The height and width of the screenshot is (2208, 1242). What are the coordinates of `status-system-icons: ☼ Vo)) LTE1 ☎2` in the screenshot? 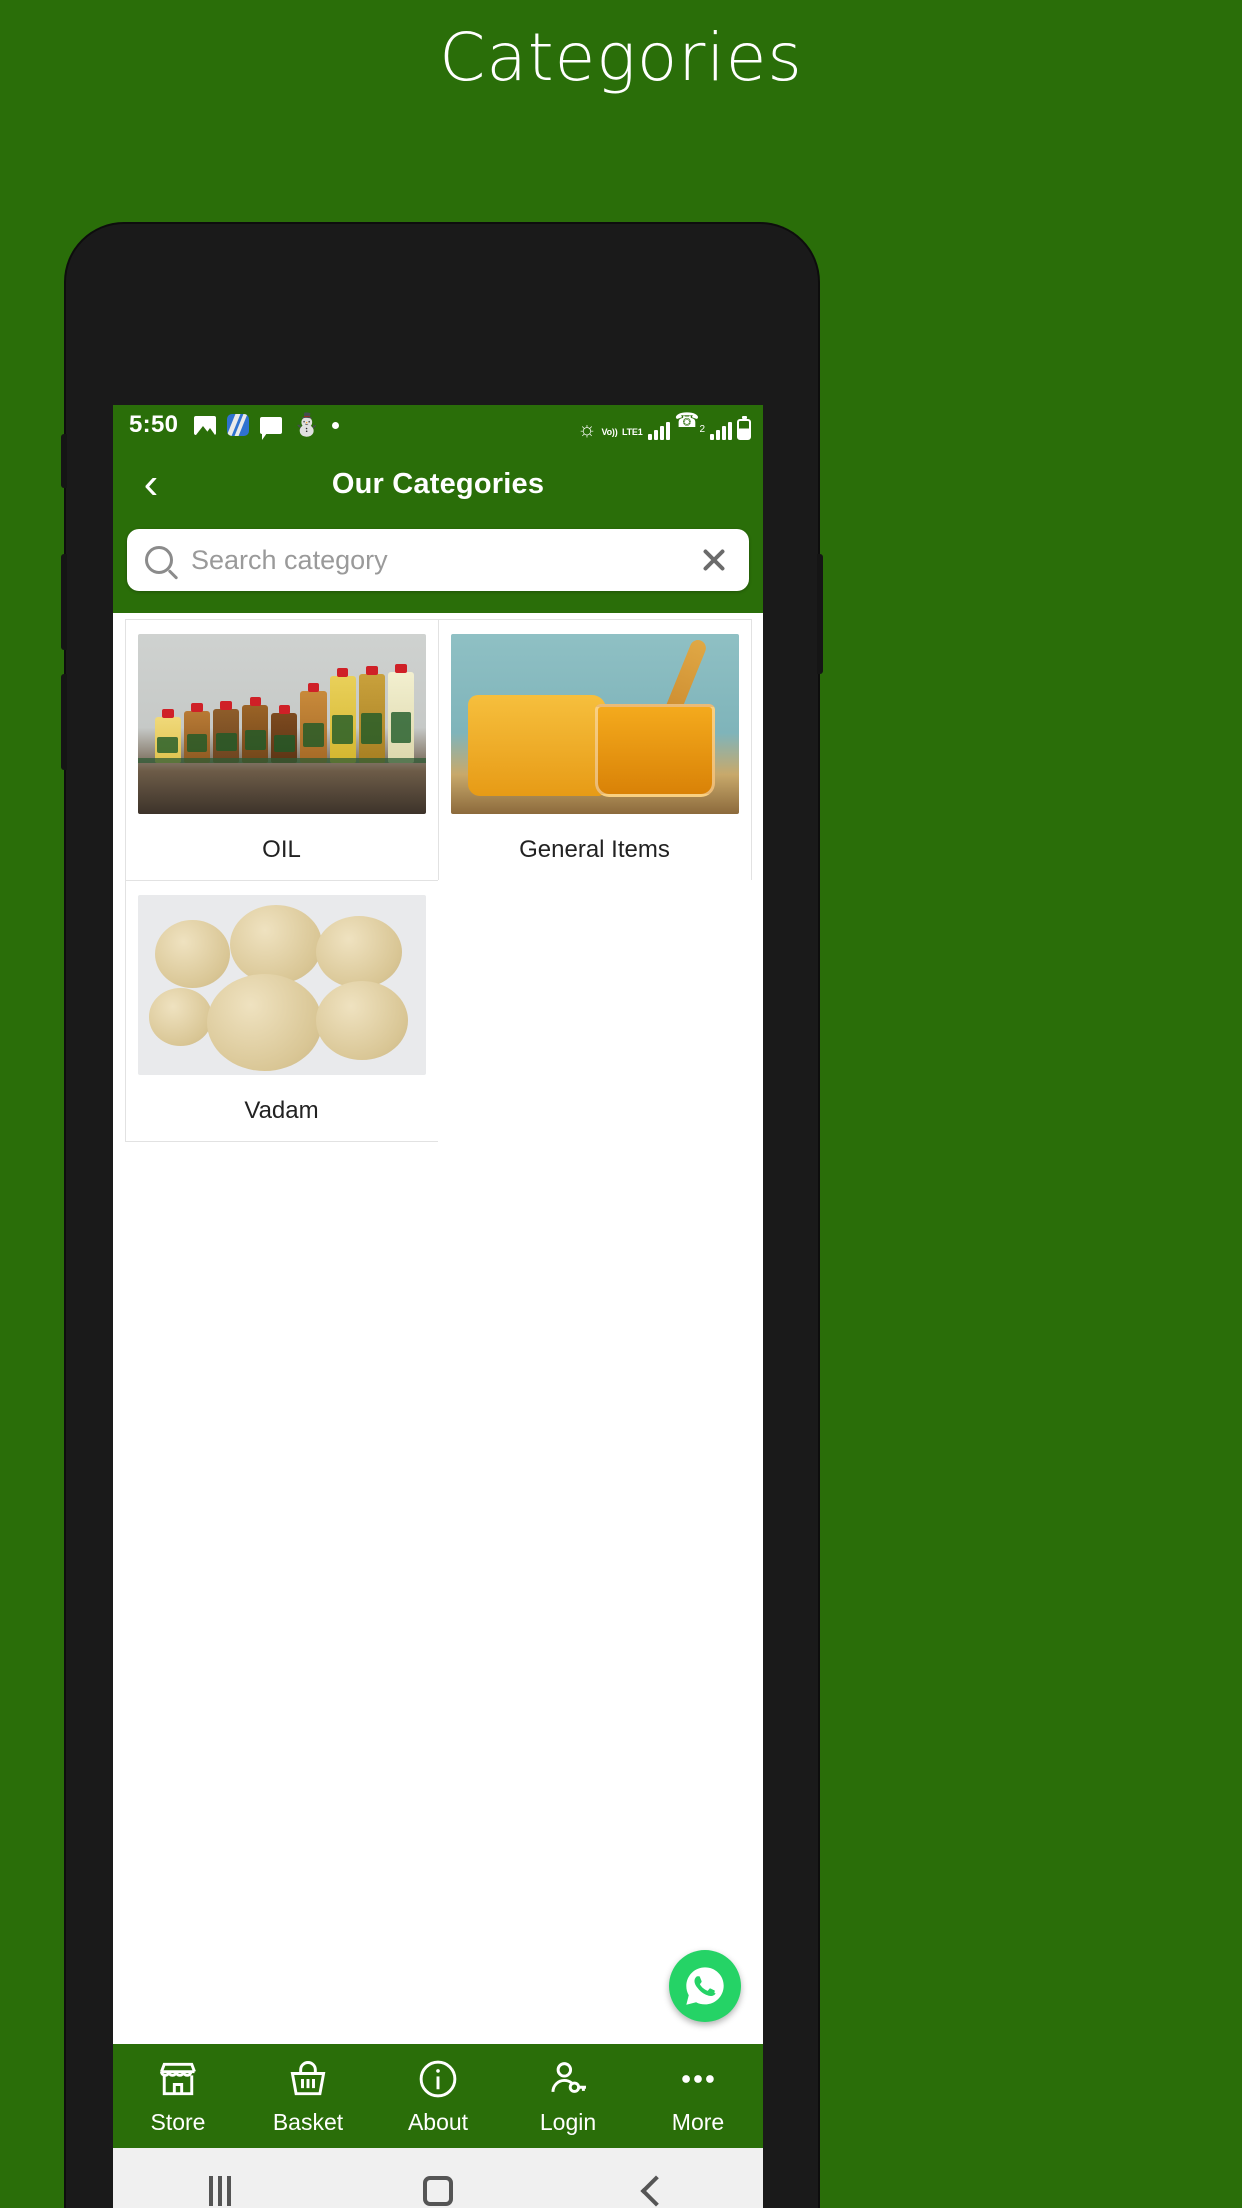 It's located at (664, 425).